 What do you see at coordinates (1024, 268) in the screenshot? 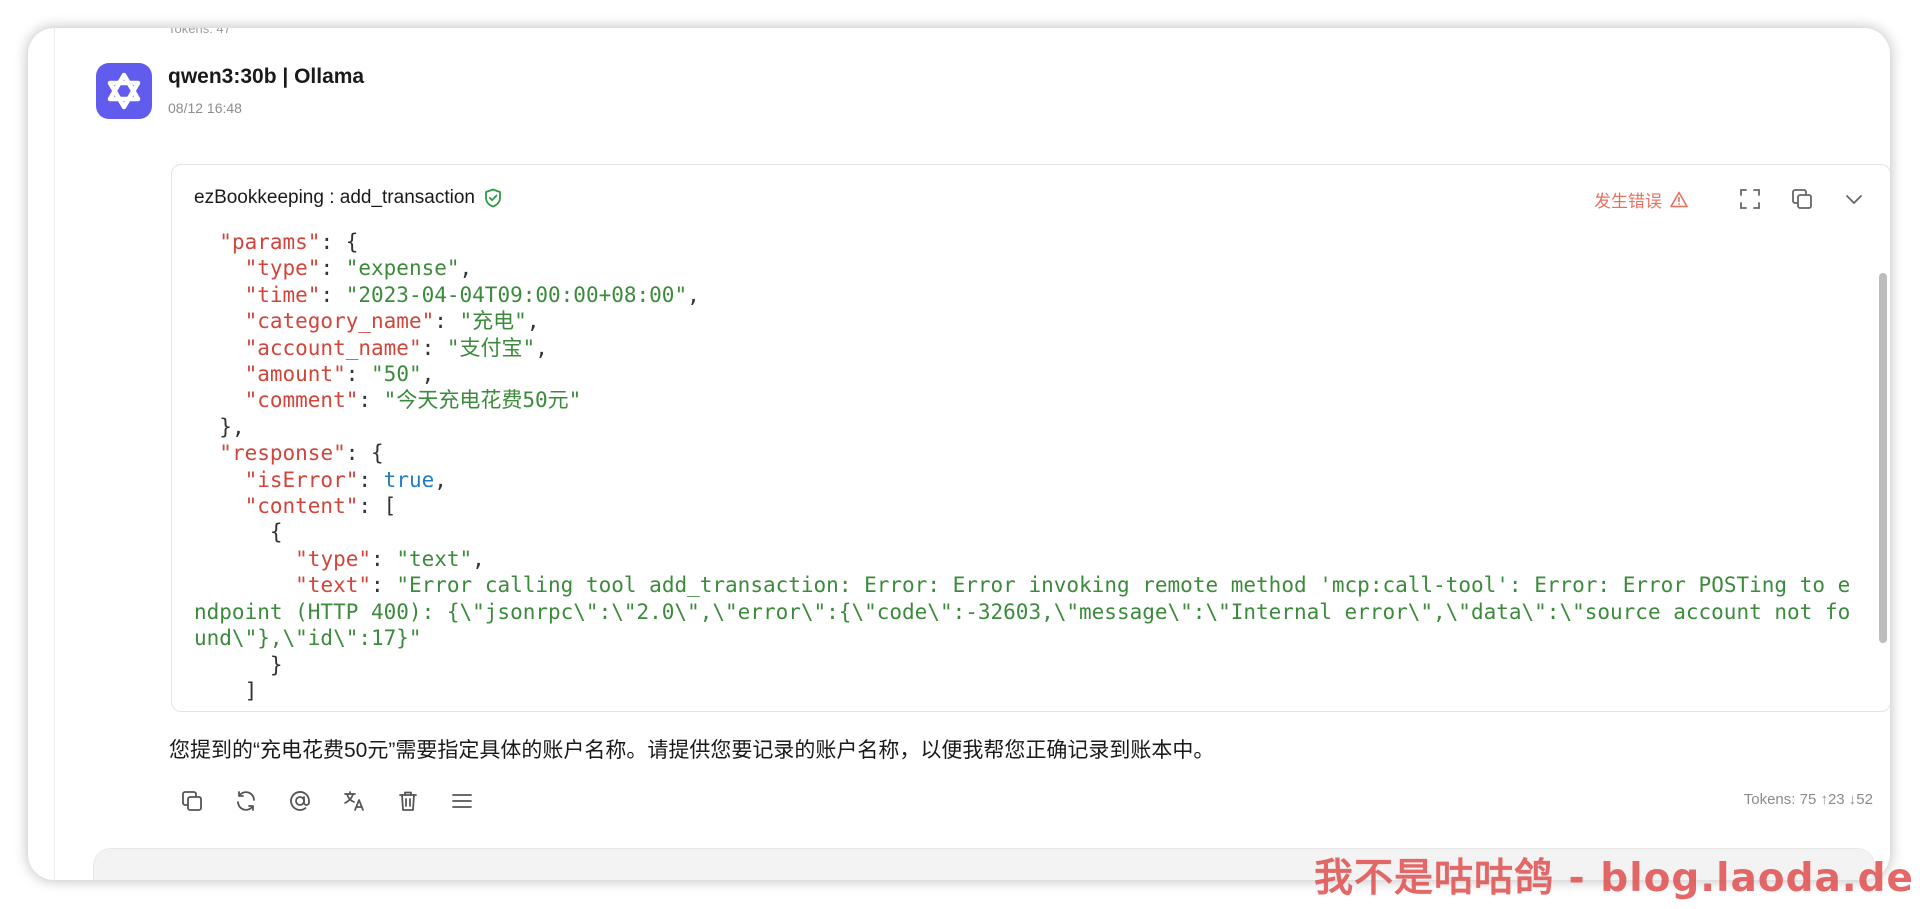
I see `code-line: "type": "expense",` at bounding box center [1024, 268].